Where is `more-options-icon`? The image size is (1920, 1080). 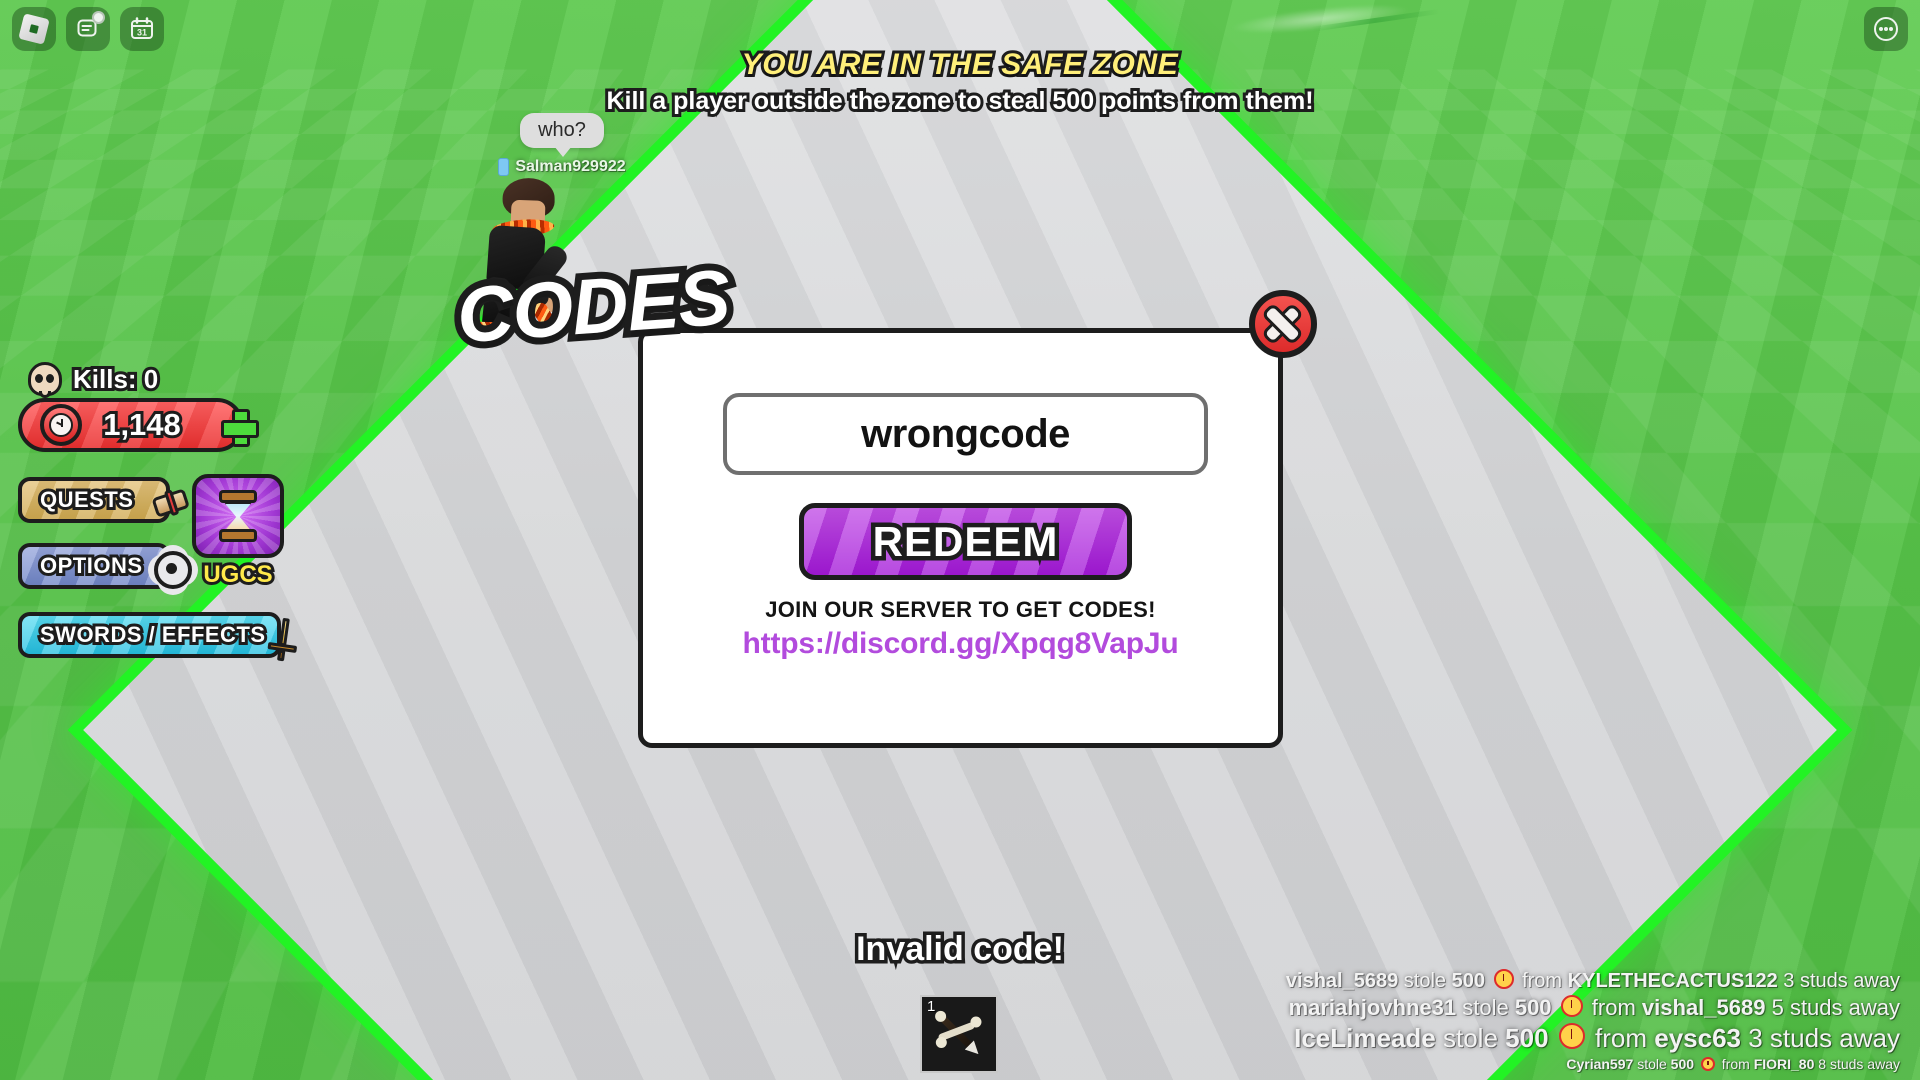
more-options-icon is located at coordinates (1886, 29).